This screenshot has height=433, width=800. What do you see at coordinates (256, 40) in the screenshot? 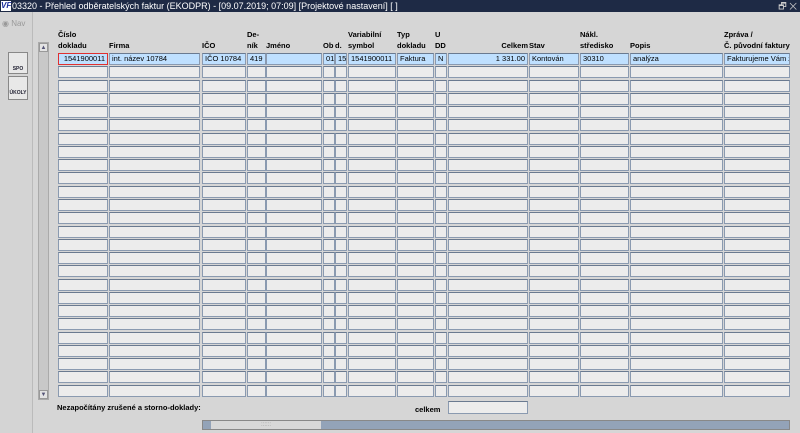
I see `column-header-denik: De- ník` at bounding box center [256, 40].